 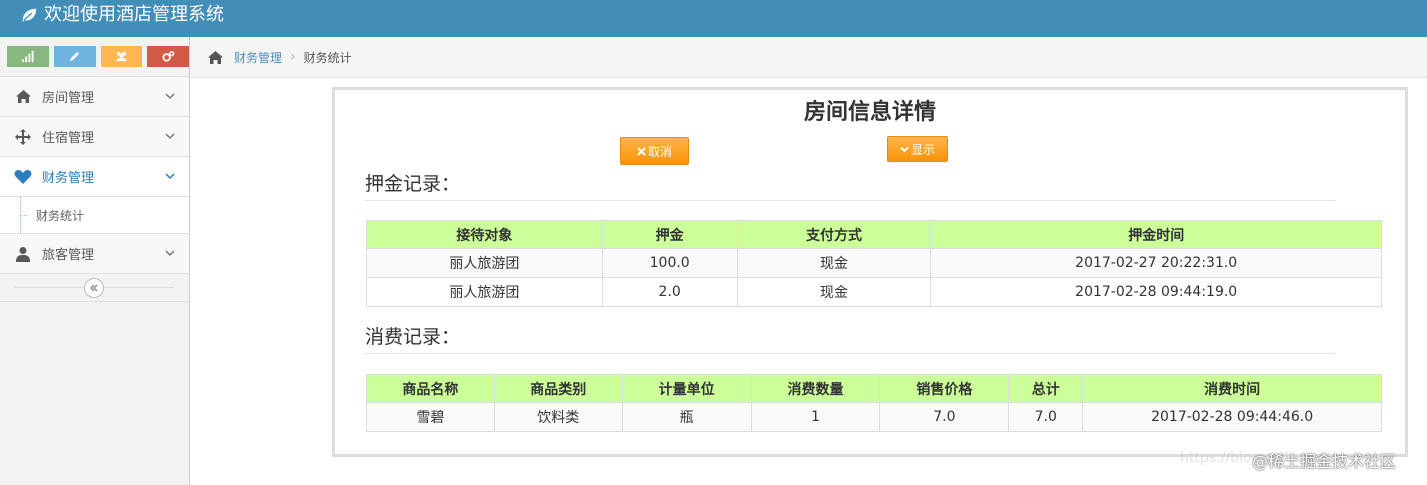 I want to click on consumption-section-title: 消费记录：, so click(x=413, y=337).